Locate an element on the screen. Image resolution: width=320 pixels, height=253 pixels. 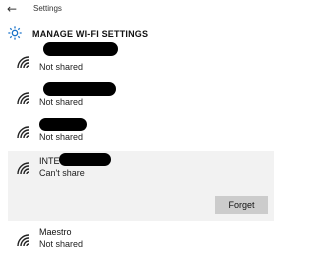
back-arrow-icon: ← is located at coordinates (14, 9).